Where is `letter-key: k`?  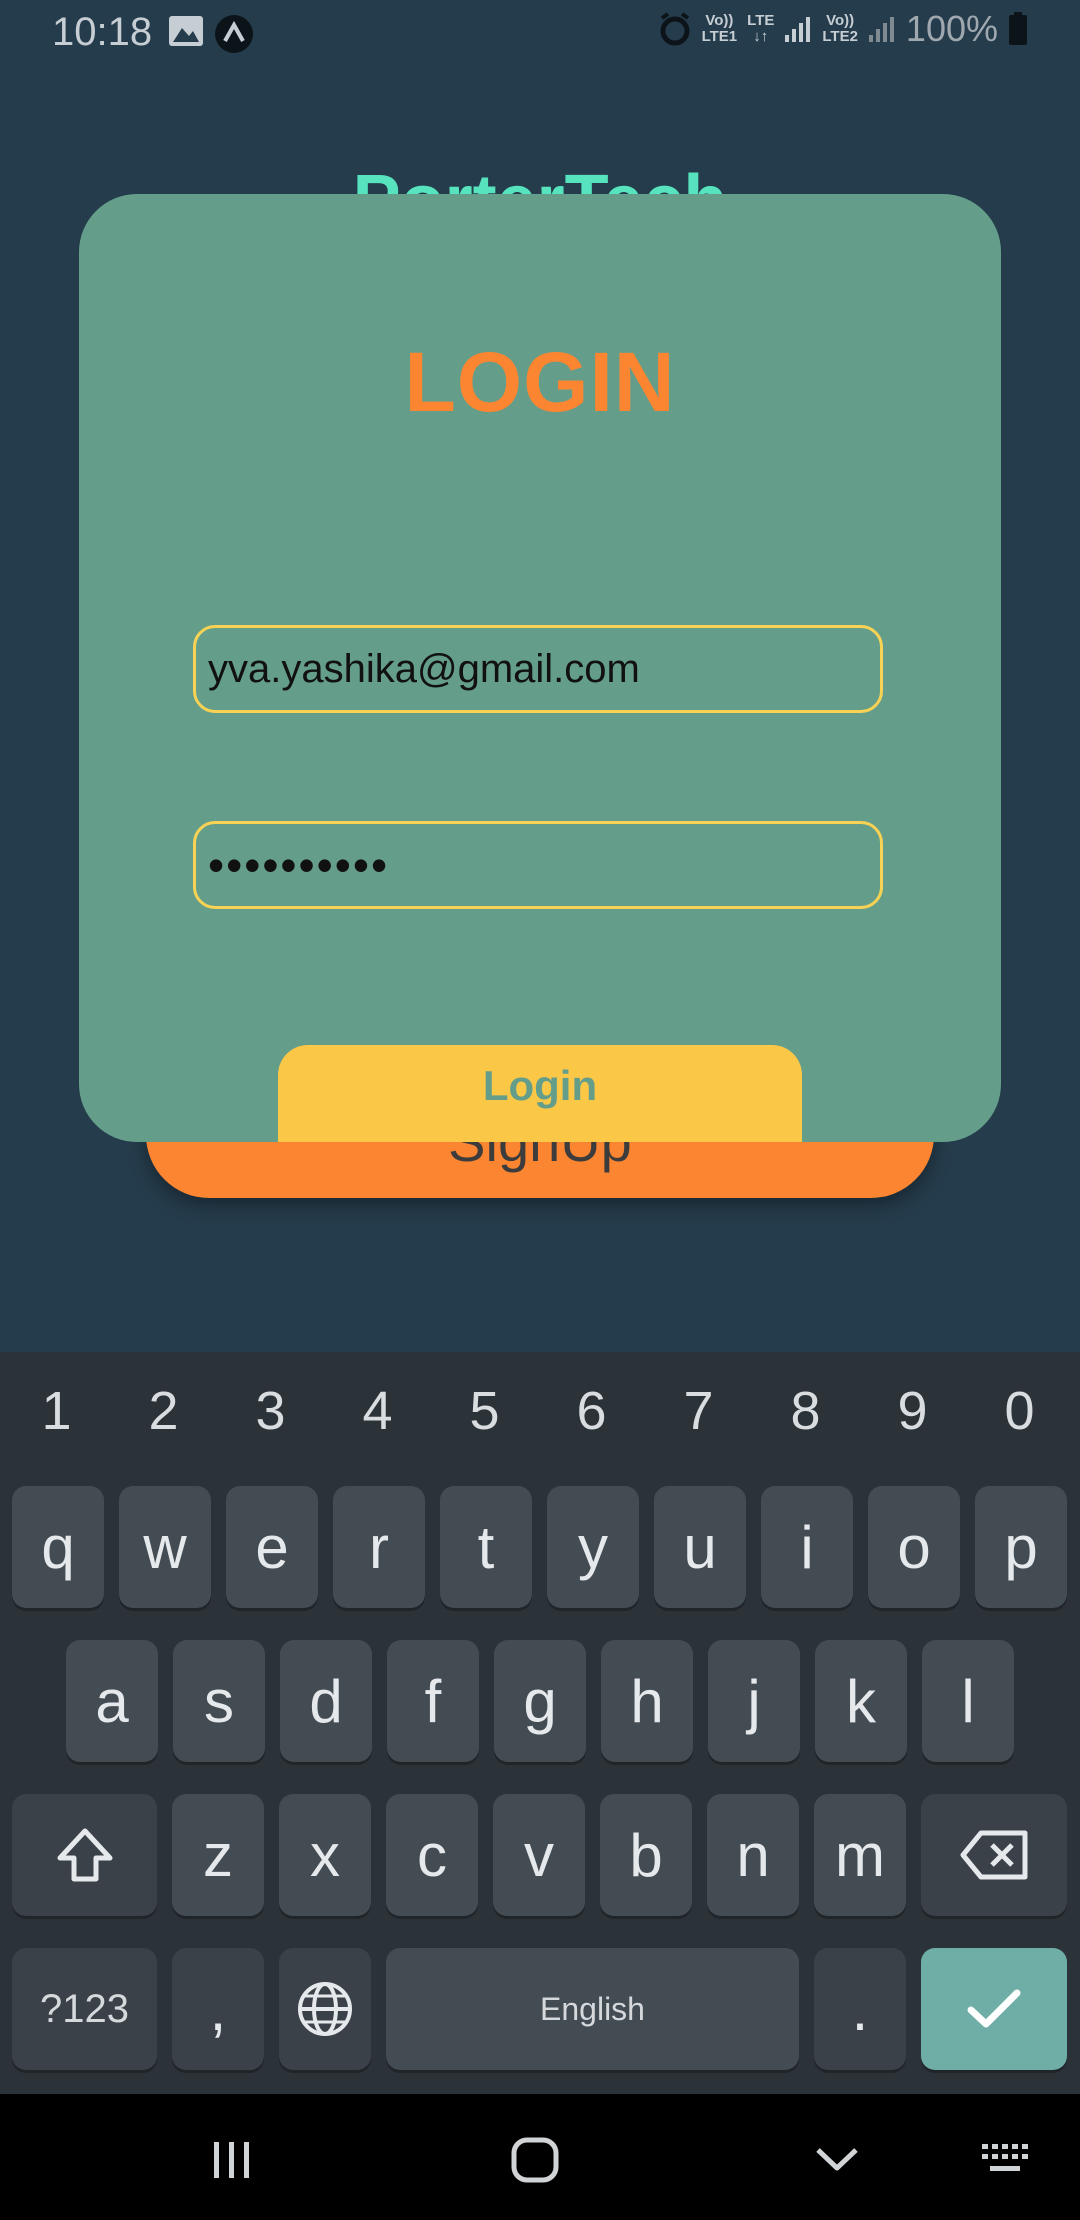
letter-key: k is located at coordinates (861, 1701).